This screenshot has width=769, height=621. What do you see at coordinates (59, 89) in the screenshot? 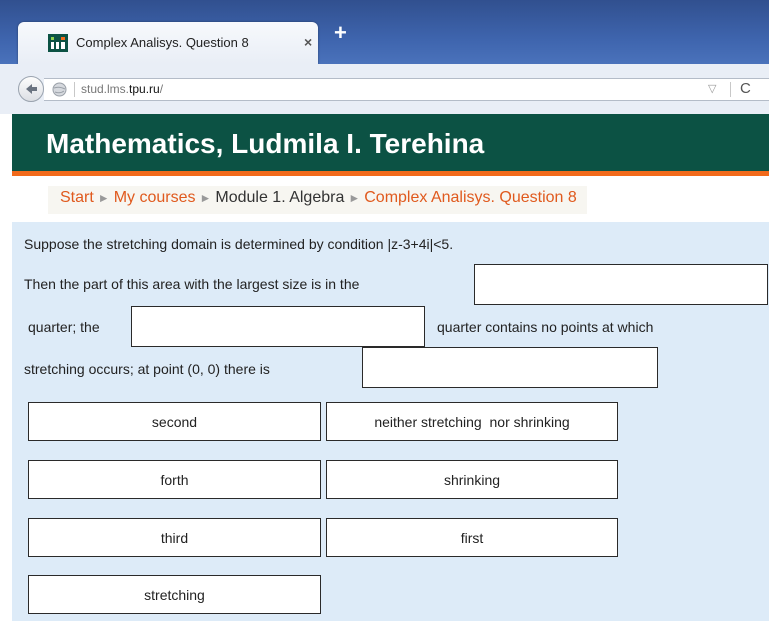
I see `globe-icon` at bounding box center [59, 89].